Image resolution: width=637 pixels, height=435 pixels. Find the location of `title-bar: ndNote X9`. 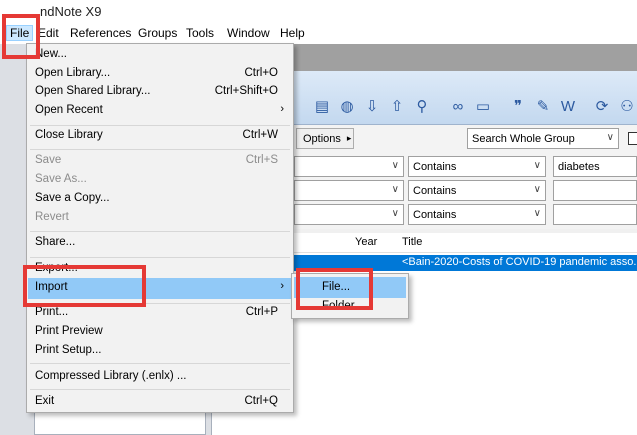

title-bar: ndNote X9 is located at coordinates (318, 12).